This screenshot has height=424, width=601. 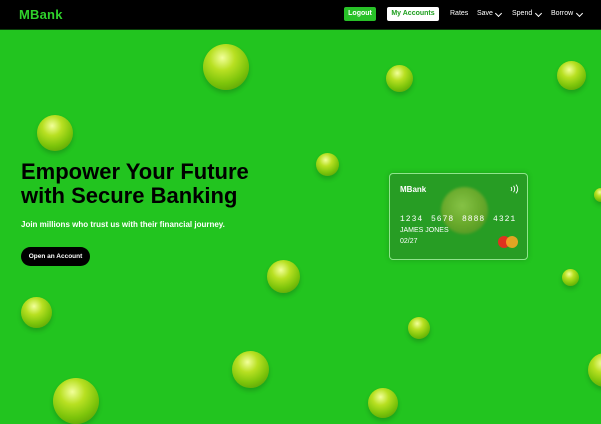 What do you see at coordinates (459, 13) in the screenshot?
I see `nav-link-rates: Rates` at bounding box center [459, 13].